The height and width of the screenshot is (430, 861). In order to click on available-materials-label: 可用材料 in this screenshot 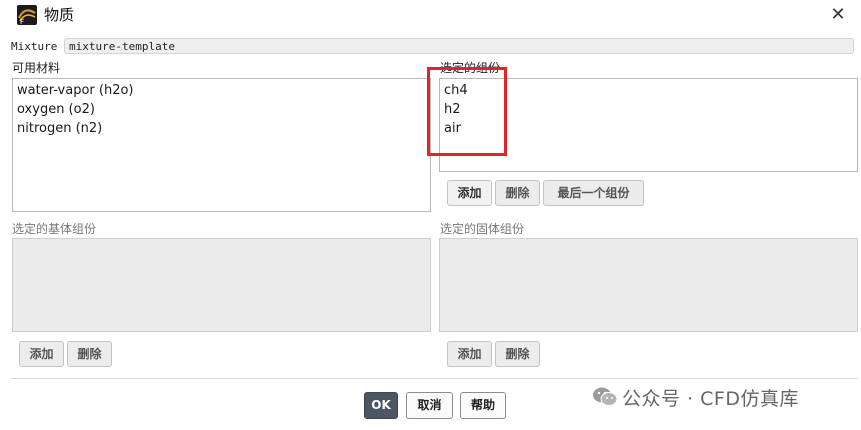, I will do `click(36, 68)`.